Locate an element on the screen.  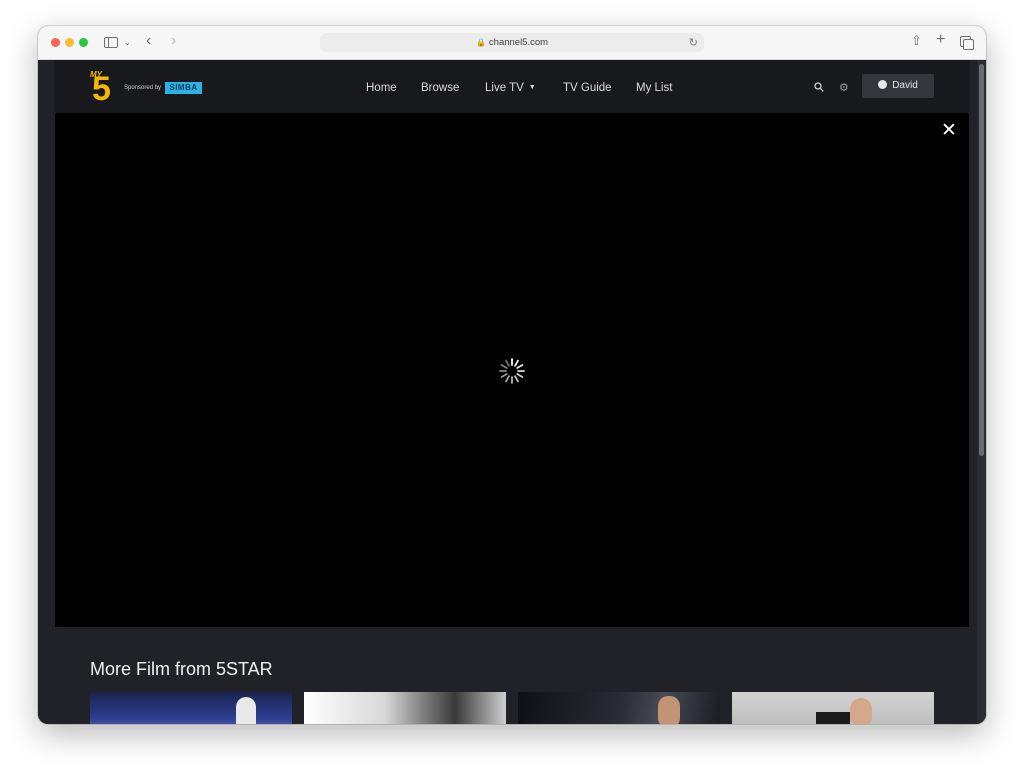
logo-my: MY is located at coordinates (96, 74).